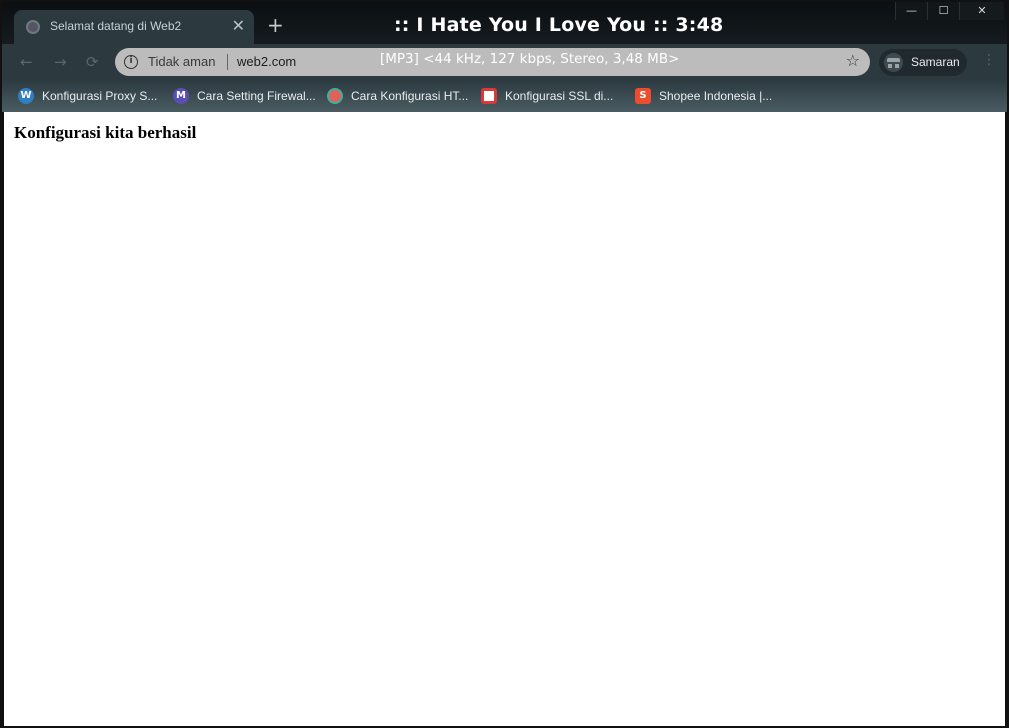 Image resolution: width=1009 pixels, height=728 pixels. What do you see at coordinates (981, 11) in the screenshot?
I see `close-window-button: ✕` at bounding box center [981, 11].